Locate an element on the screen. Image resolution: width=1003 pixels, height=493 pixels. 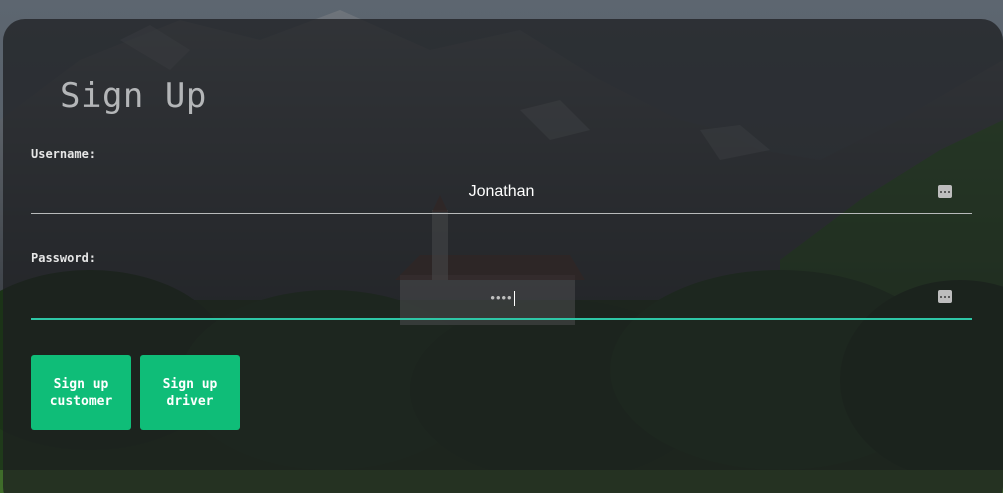
password-input is located at coordinates (501, 297).